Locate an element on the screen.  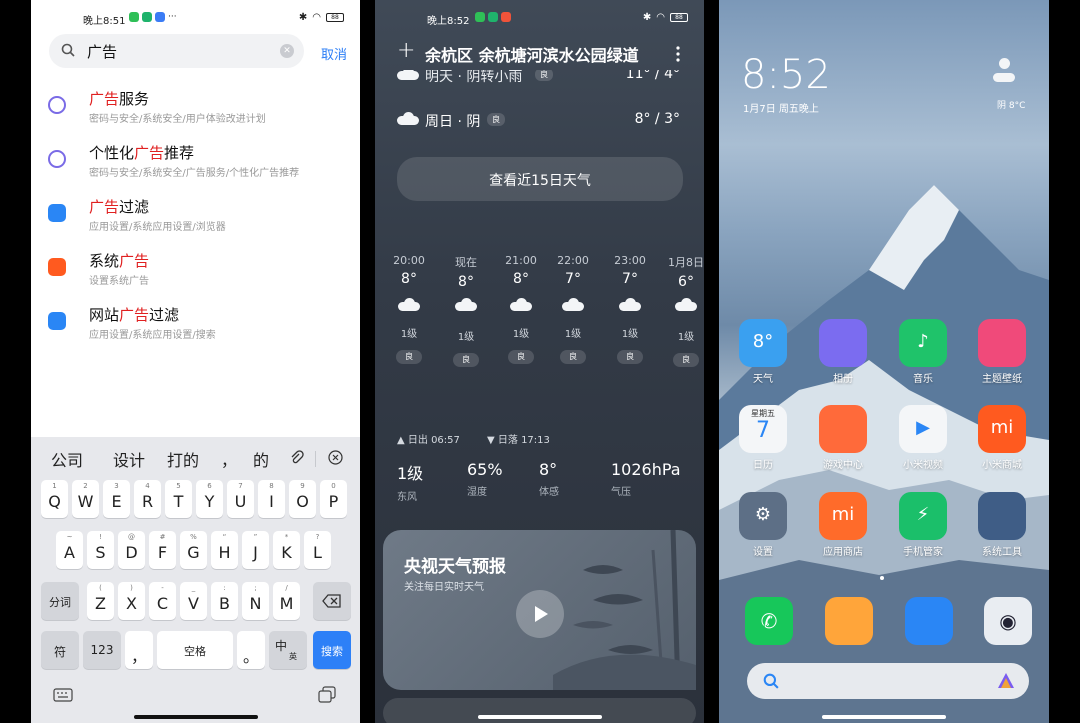
app-icon-8: ⚙ 设置 is located at coordinates (763, 525).